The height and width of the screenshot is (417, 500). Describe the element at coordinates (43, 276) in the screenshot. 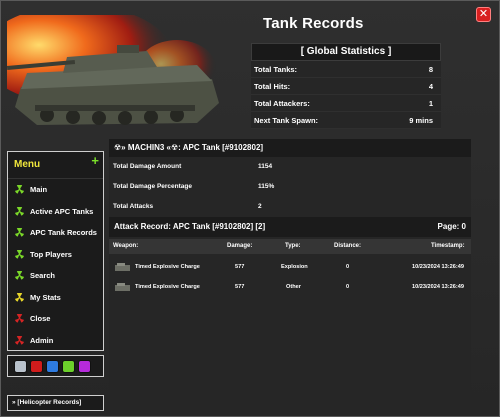

I see `sidebar-item-label: Search` at that location.